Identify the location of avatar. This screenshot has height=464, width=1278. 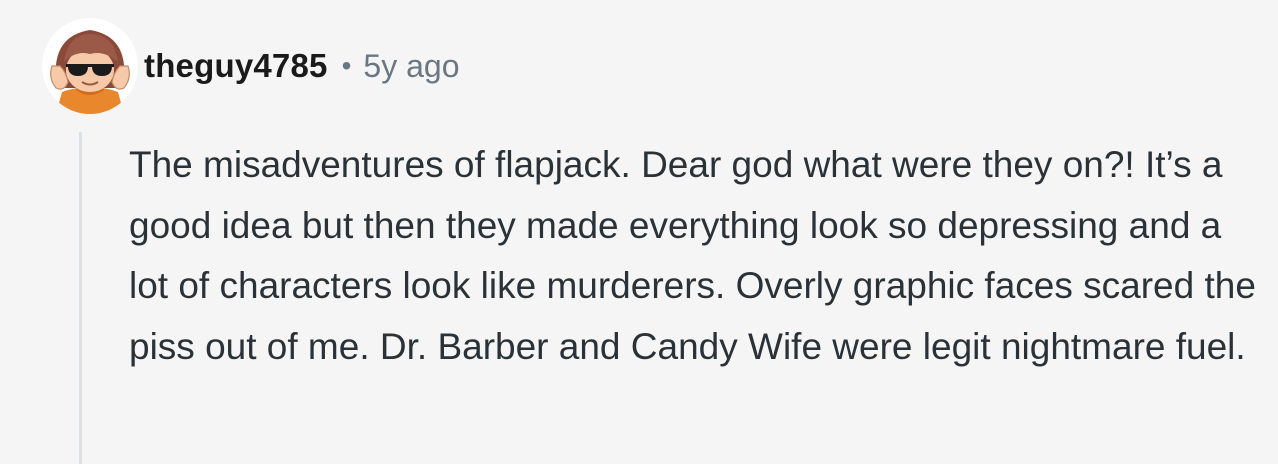
(90, 66).